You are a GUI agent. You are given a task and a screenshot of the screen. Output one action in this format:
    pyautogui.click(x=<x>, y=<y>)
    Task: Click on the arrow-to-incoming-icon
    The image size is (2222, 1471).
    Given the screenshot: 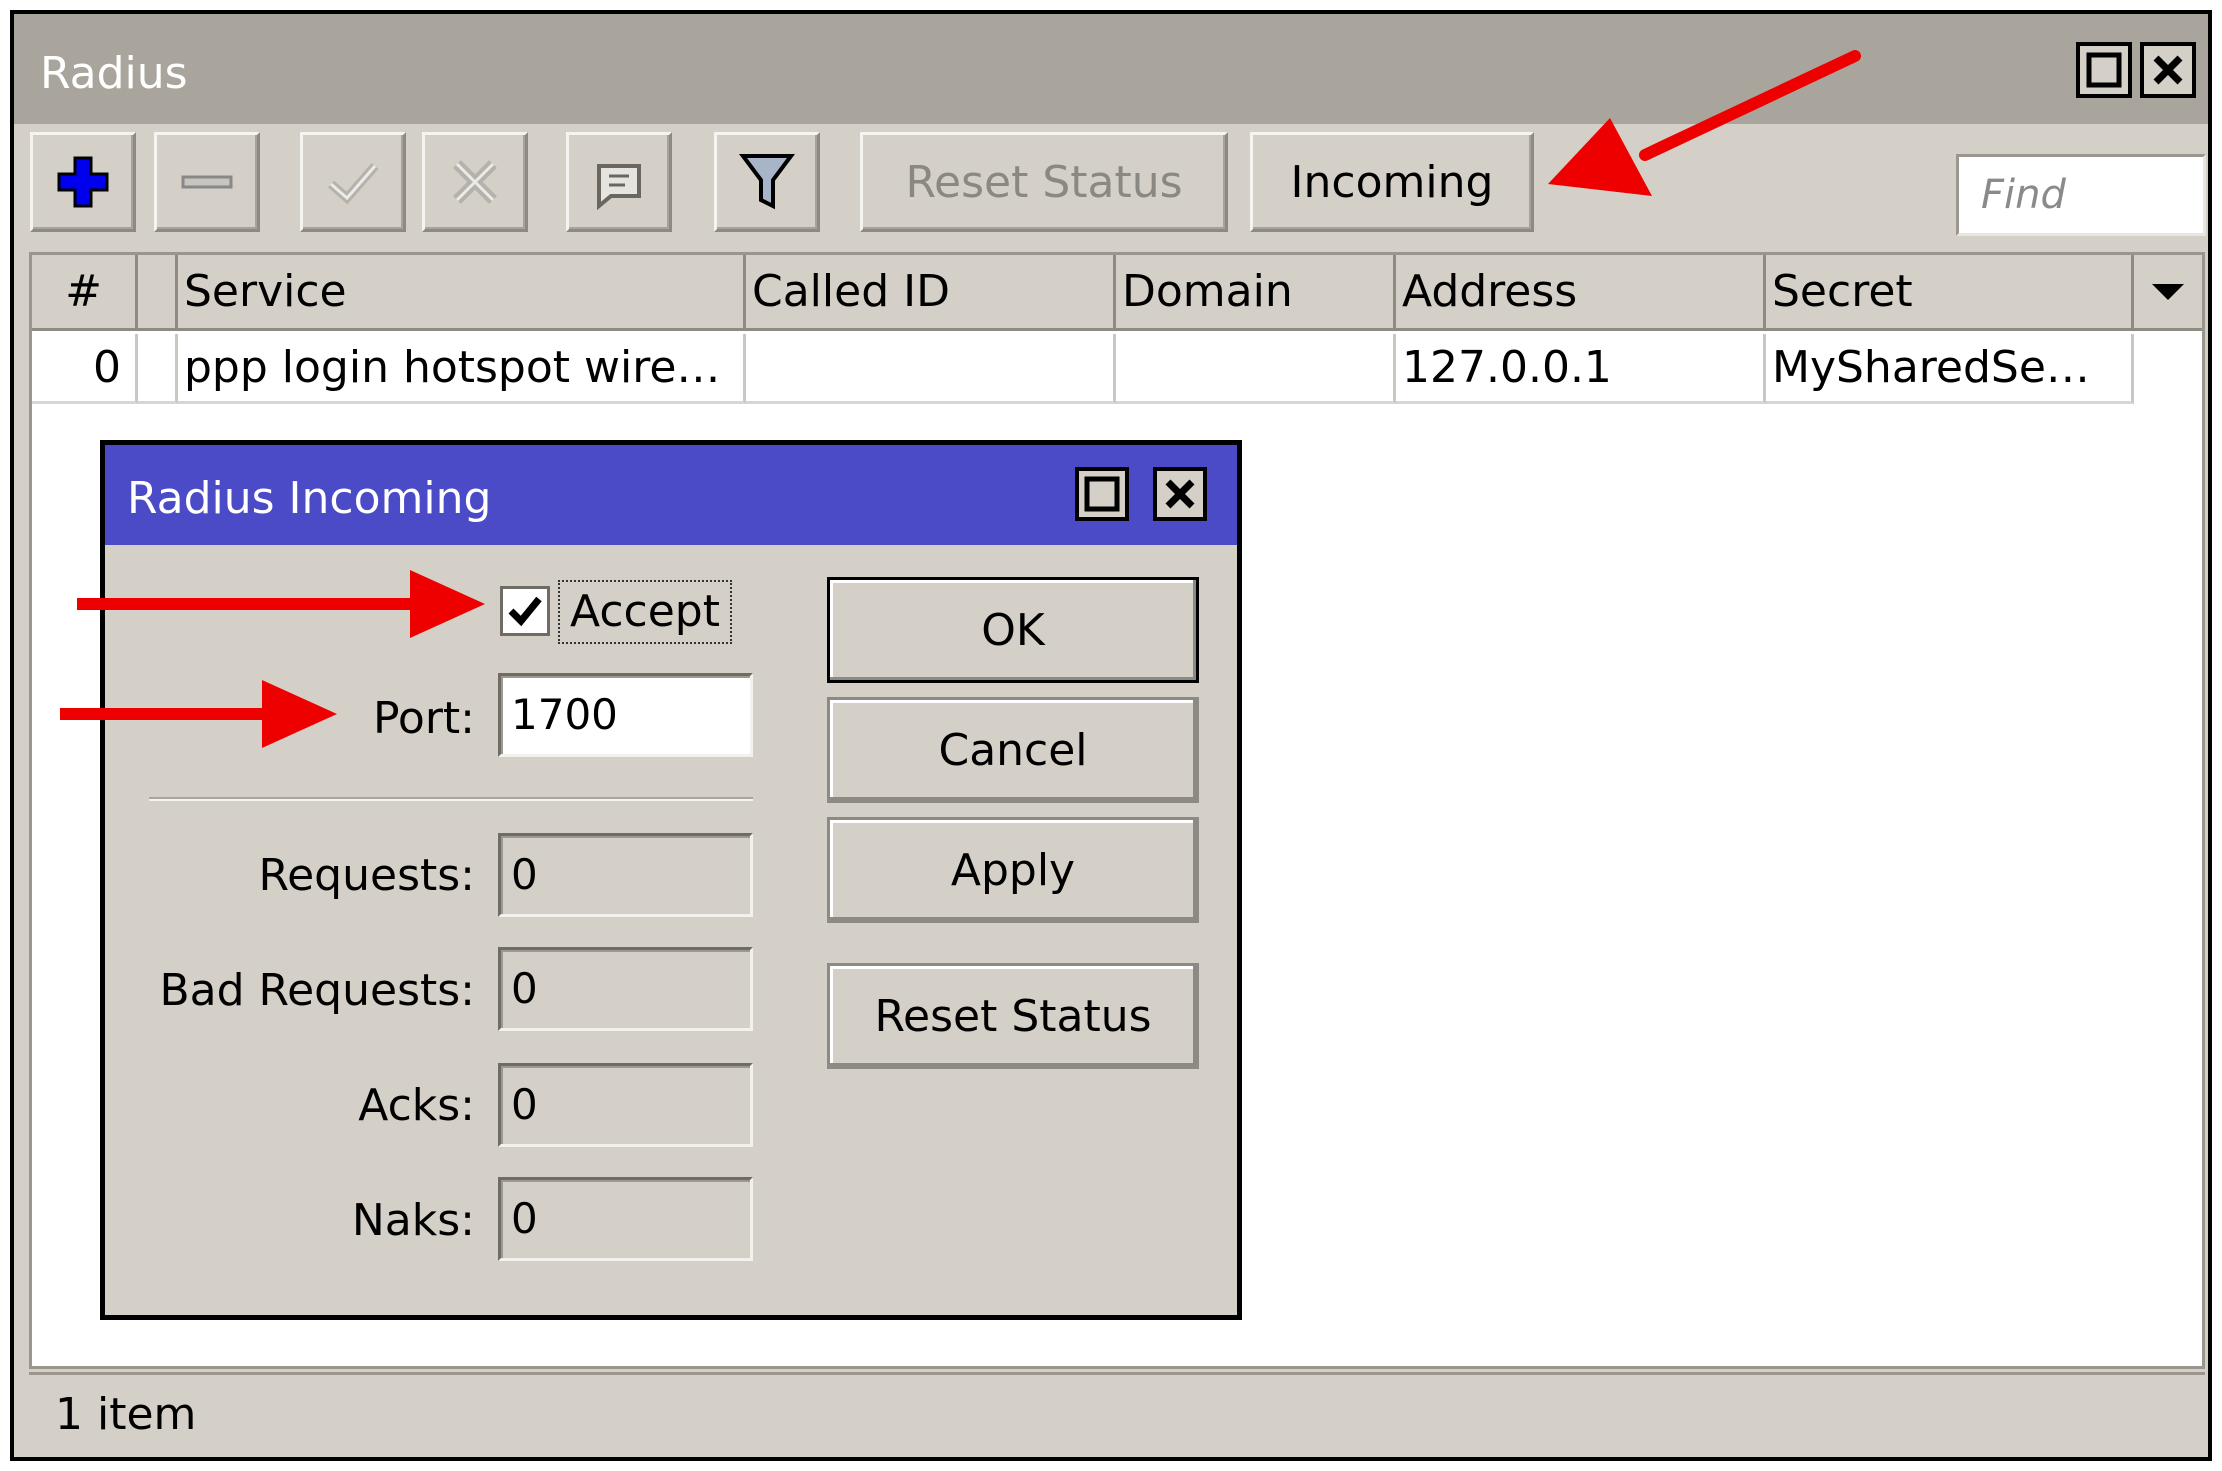 What is the action you would take?
    pyautogui.click(x=1704, y=123)
    